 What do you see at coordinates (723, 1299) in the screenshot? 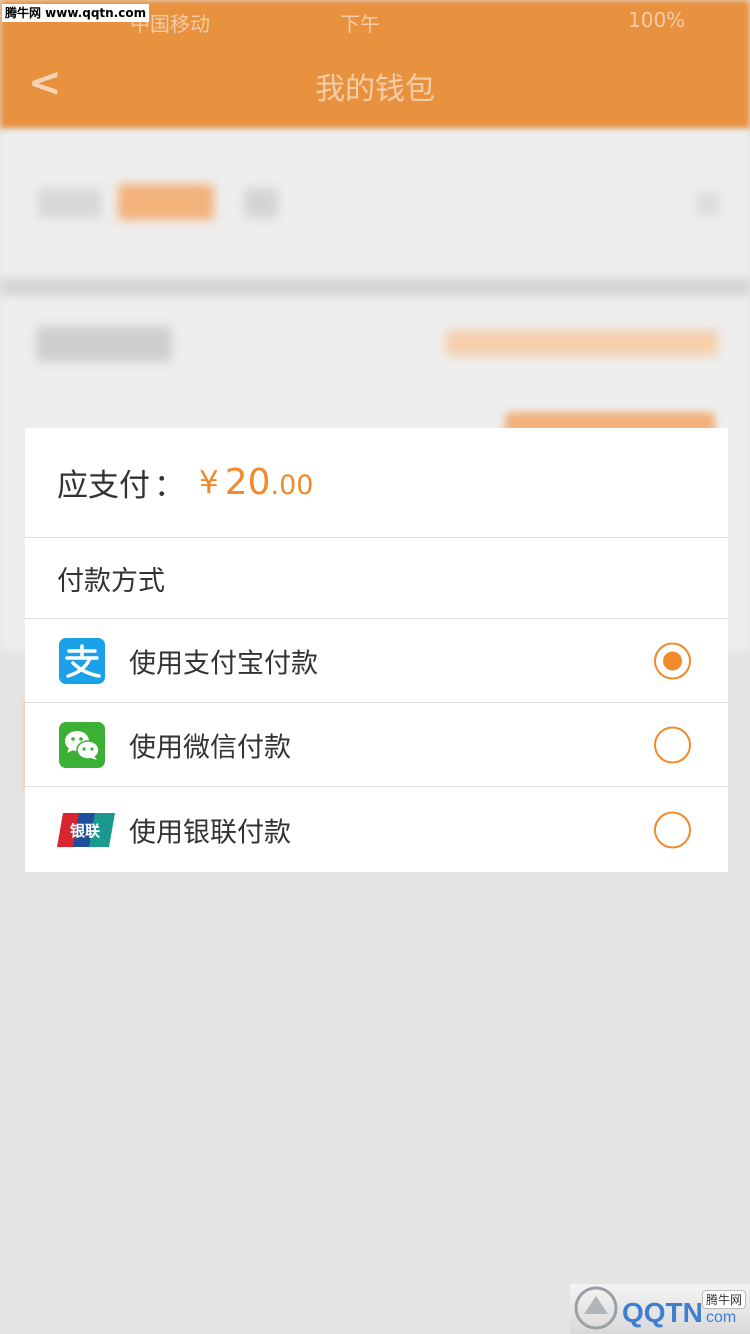
I see `watermark-tag: 腾牛网` at bounding box center [723, 1299].